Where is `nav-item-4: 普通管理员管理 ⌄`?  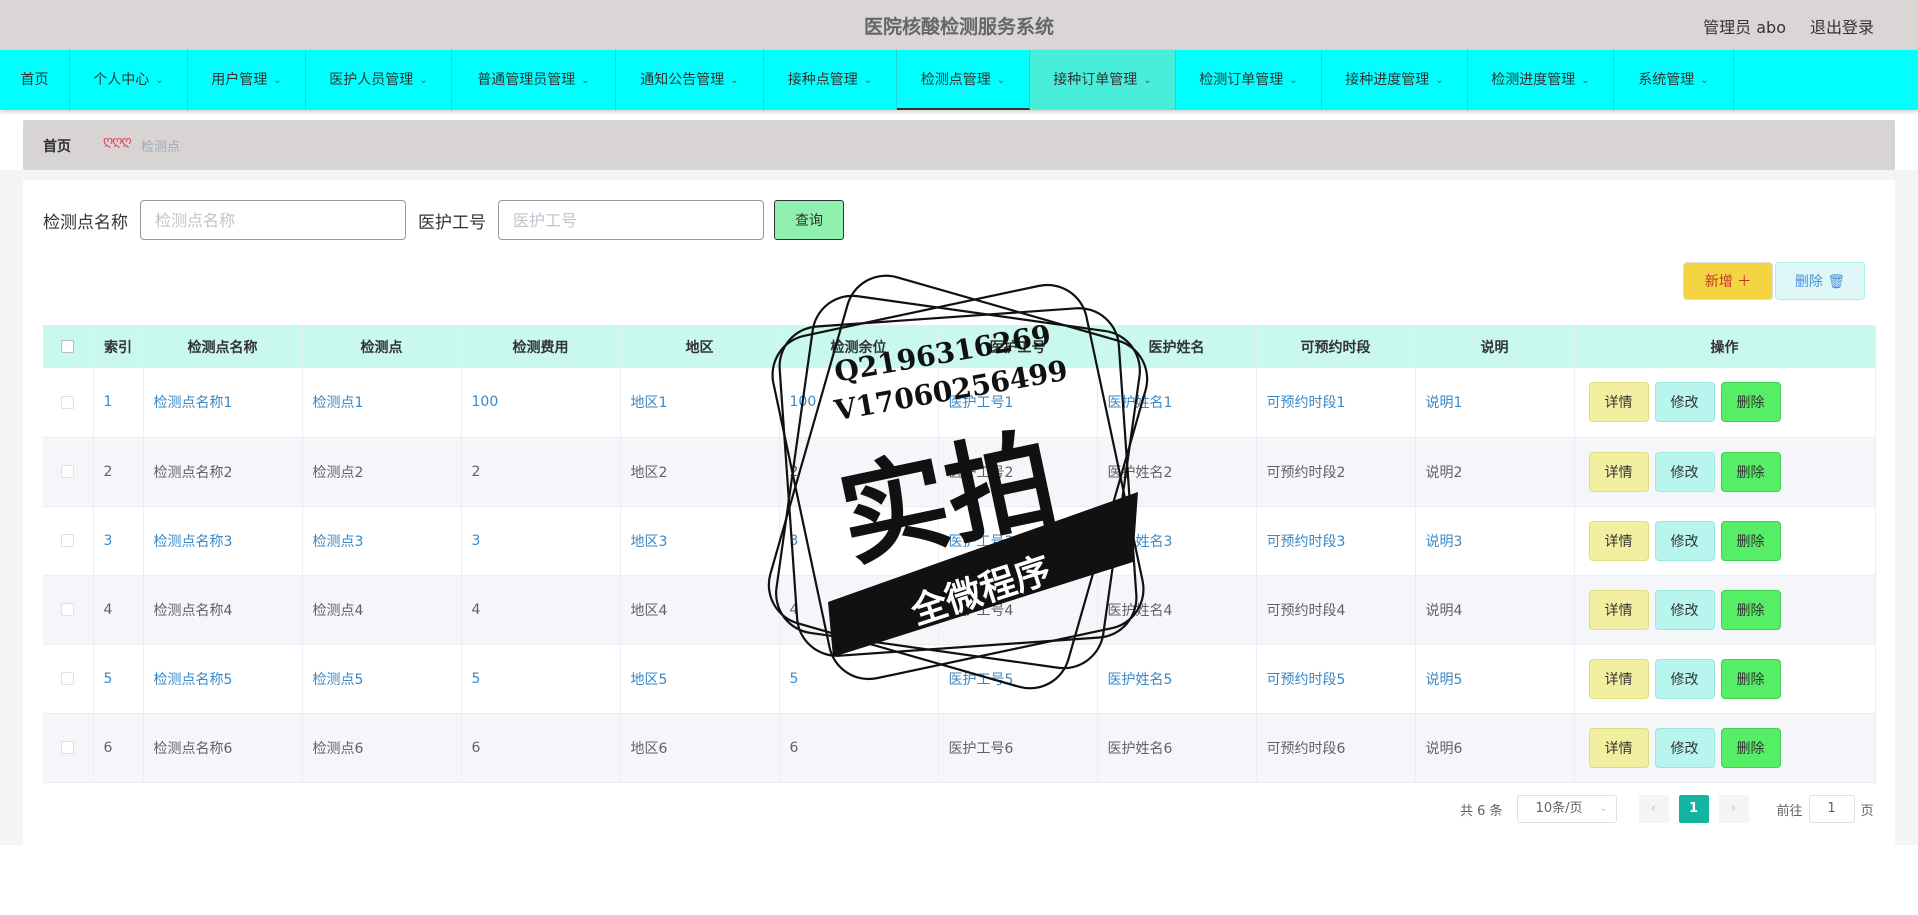
nav-item-4: 普通管理员管理 ⌄ is located at coordinates (534, 80).